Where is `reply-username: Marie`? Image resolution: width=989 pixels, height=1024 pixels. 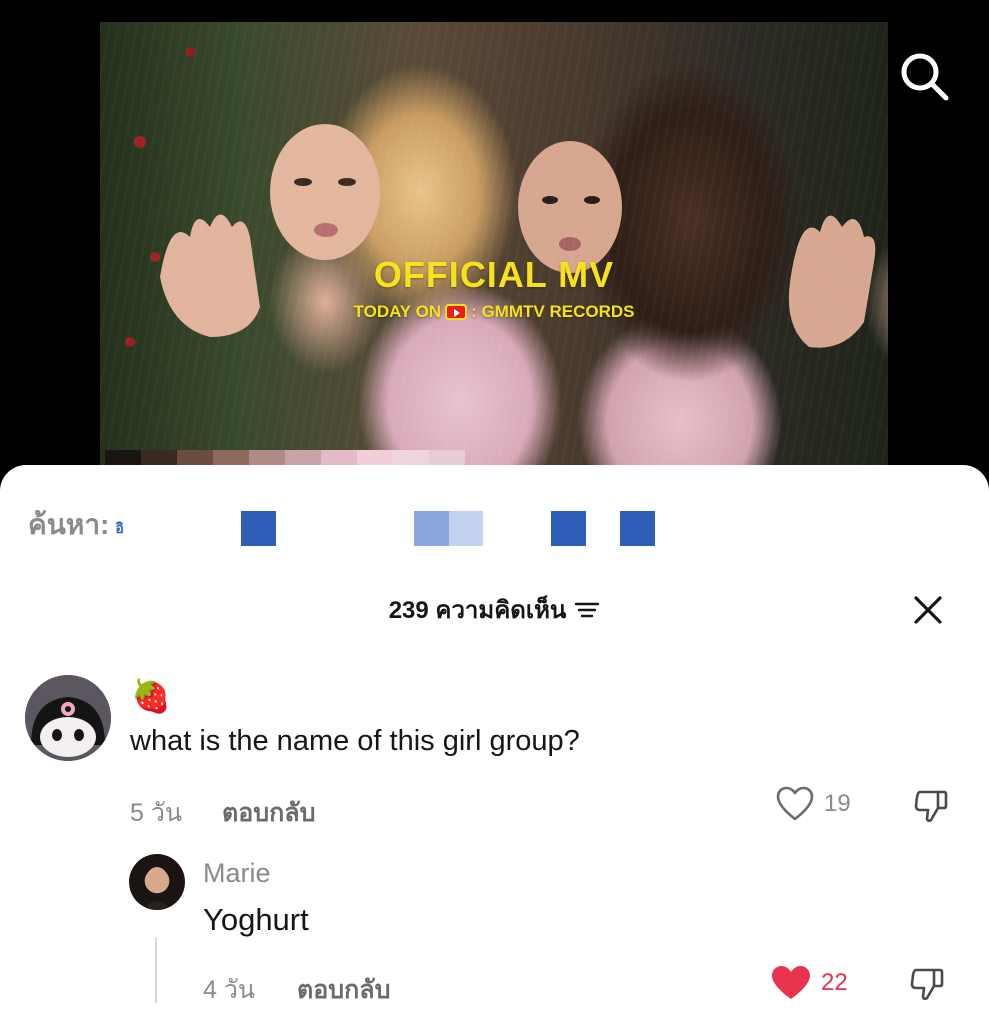 reply-username: Marie is located at coordinates (237, 873).